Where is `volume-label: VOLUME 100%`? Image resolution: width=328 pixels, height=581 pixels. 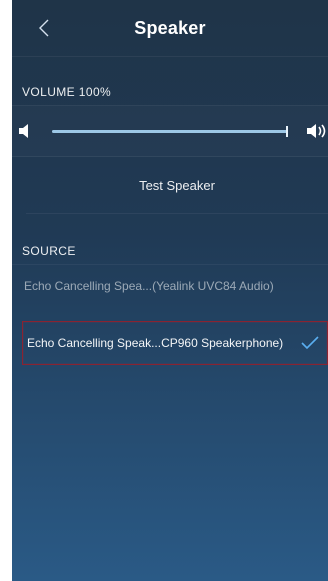
volume-label: VOLUME 100% is located at coordinates (67, 92).